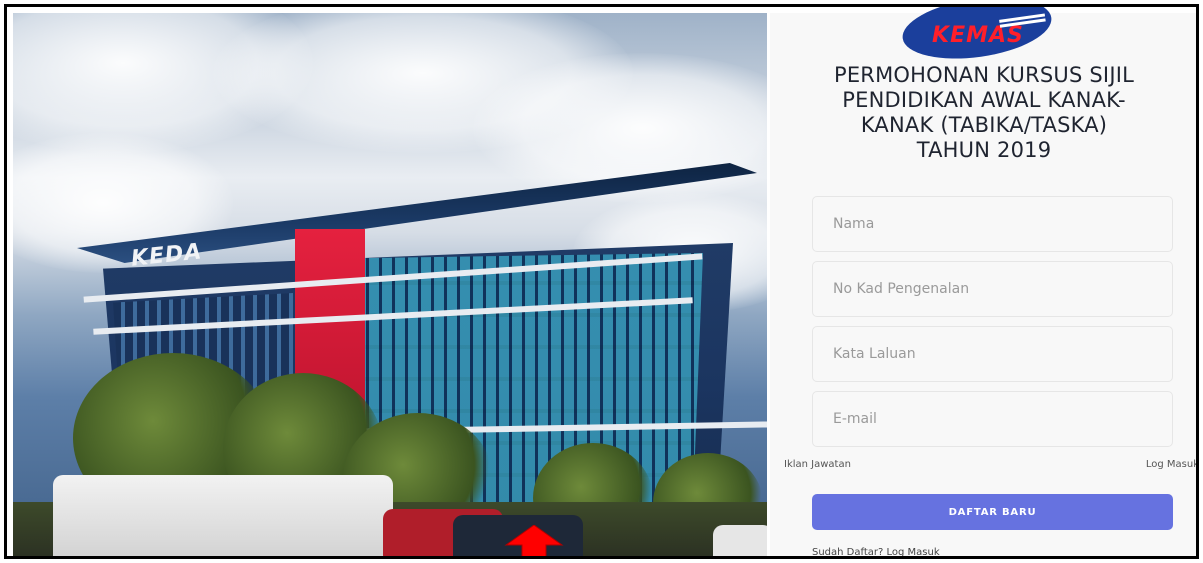 Image resolution: width=1203 pixels, height=563 pixels. I want to click on title-line: PENDIDIKAN AWAL KANAK-, so click(984, 100).